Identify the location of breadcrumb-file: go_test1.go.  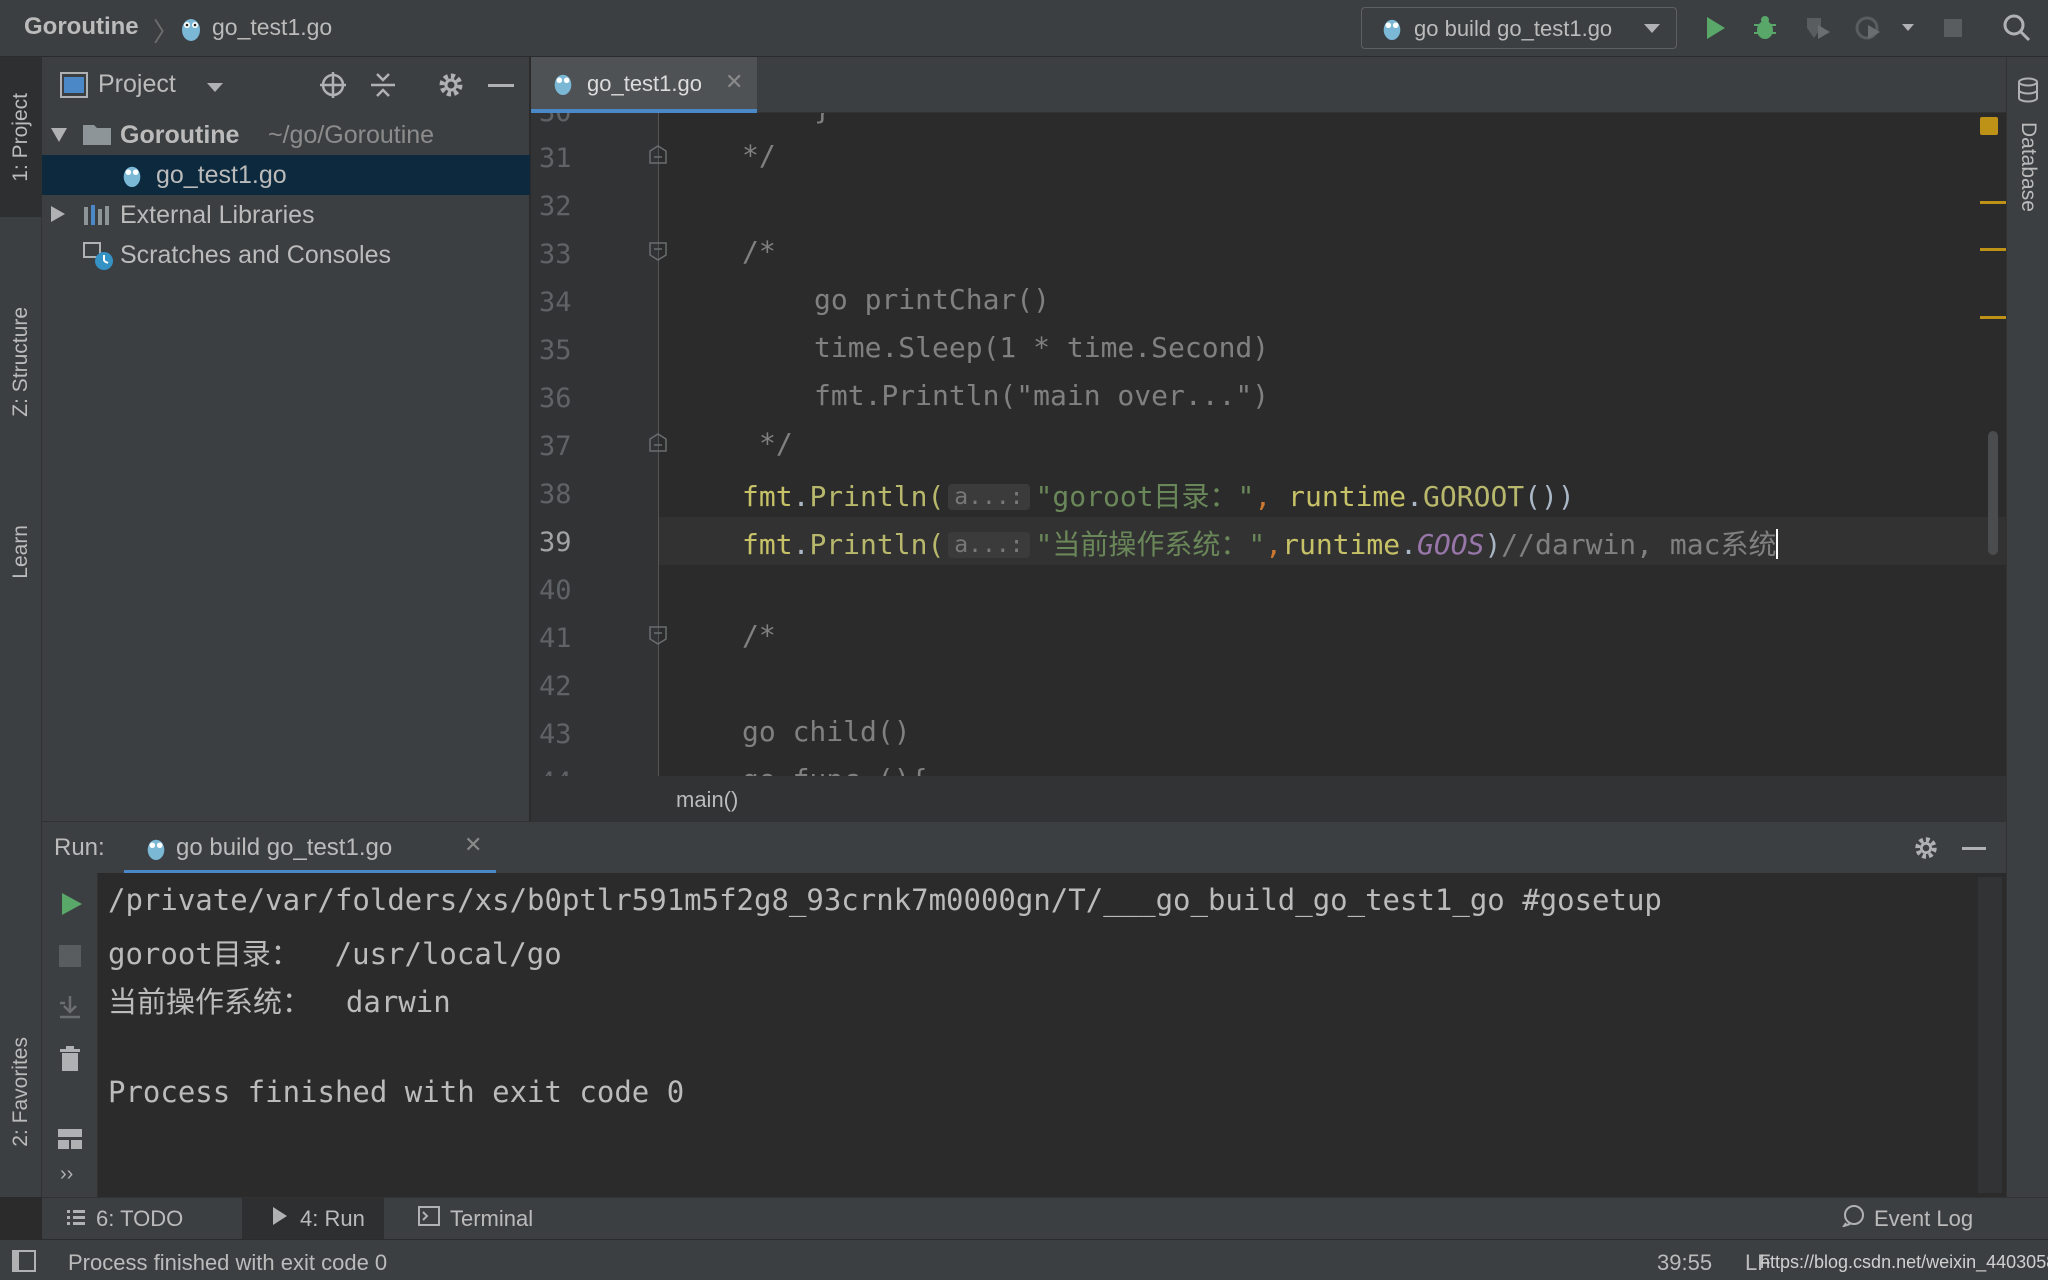
(272, 27).